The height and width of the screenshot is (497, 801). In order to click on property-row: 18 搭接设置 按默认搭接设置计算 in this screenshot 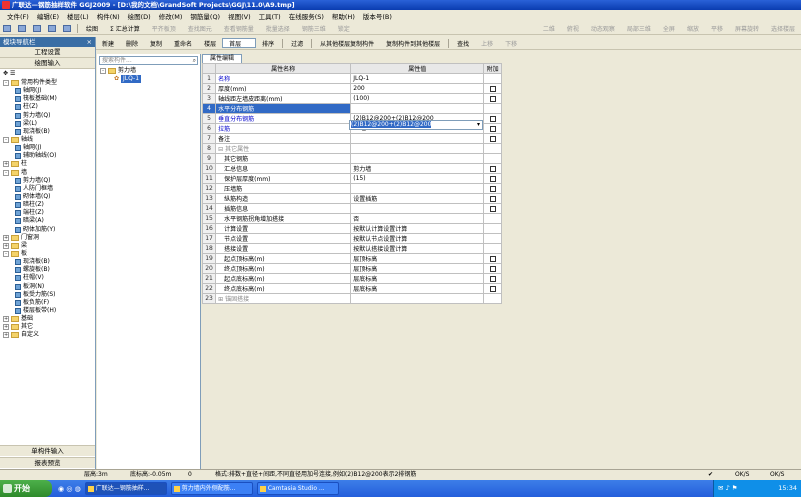, I will do `click(351, 248)`.